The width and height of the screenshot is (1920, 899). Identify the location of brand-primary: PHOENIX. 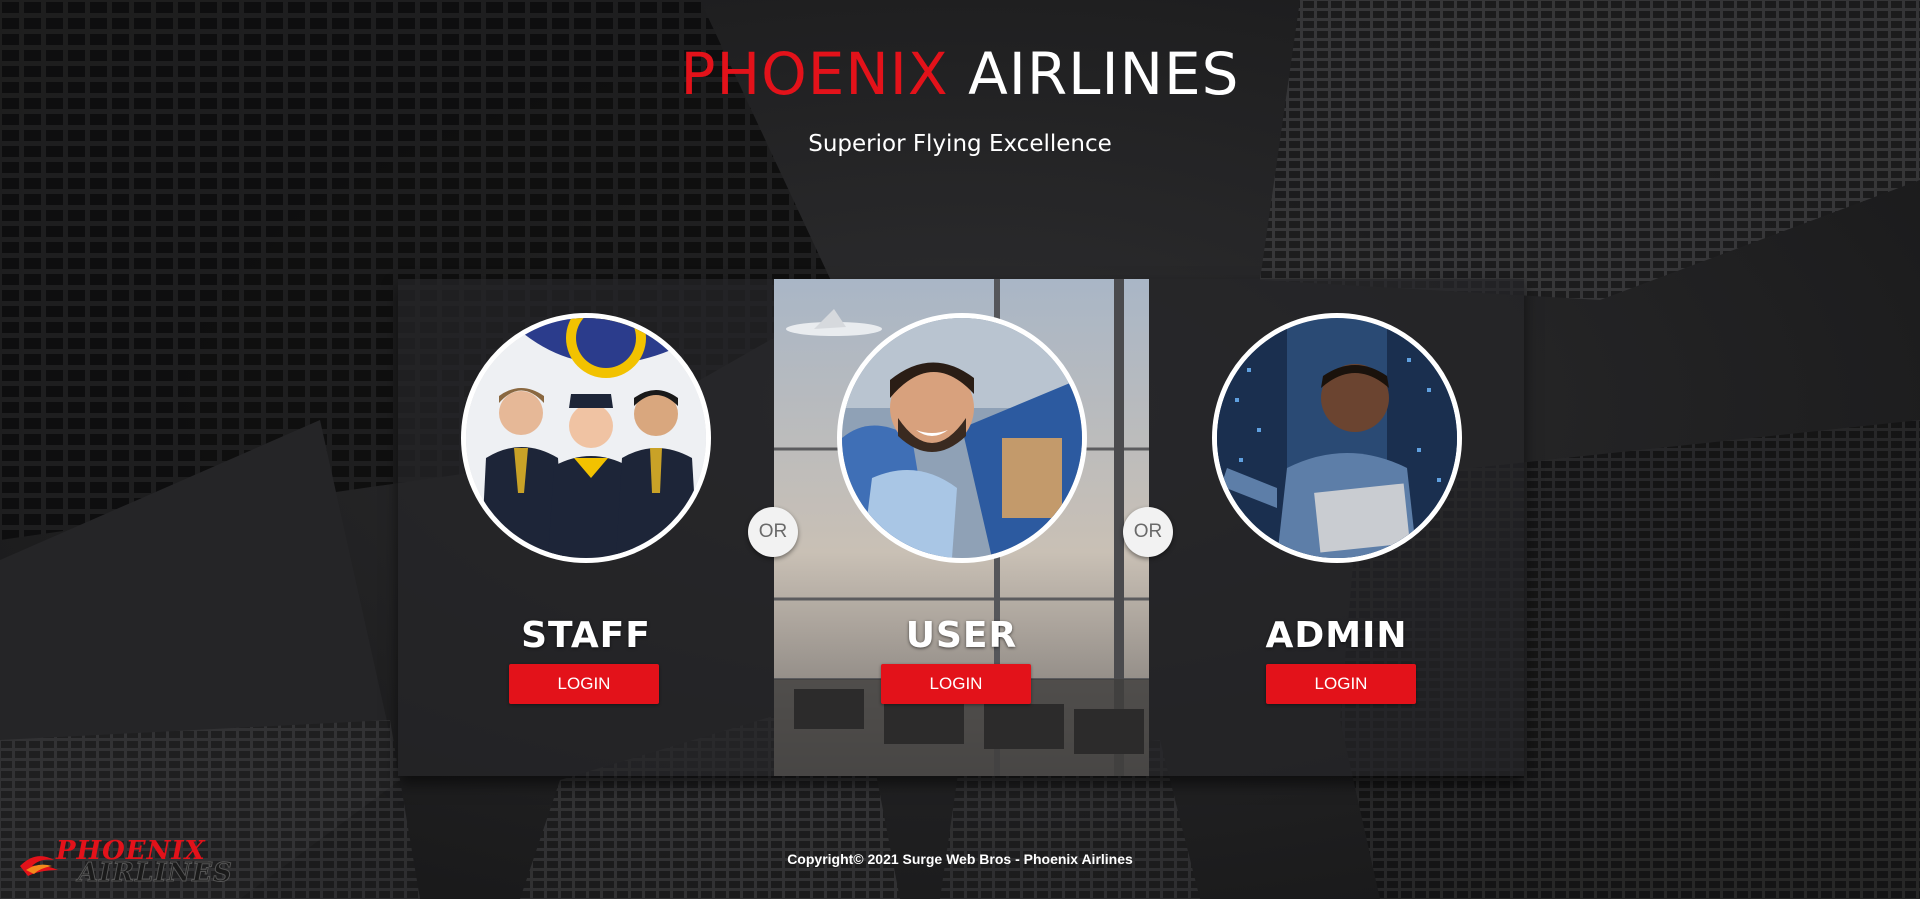
(814, 74).